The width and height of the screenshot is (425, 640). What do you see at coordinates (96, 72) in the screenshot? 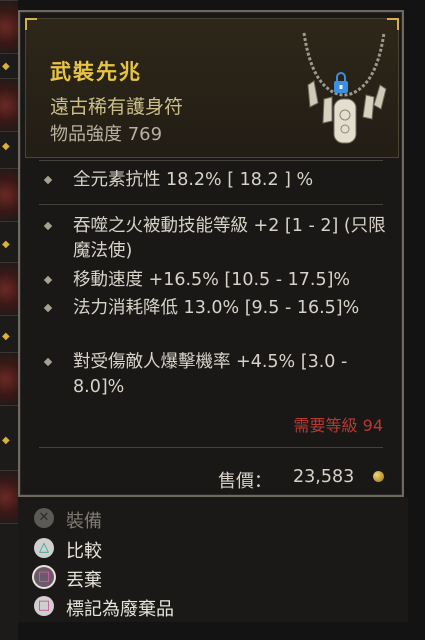
I see `item-name: 武裝先兆` at bounding box center [96, 72].